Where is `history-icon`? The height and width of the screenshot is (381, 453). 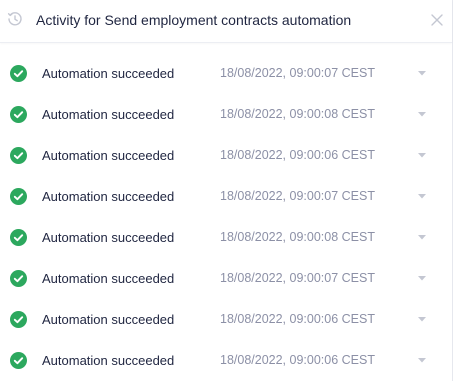 history-icon is located at coordinates (14, 19).